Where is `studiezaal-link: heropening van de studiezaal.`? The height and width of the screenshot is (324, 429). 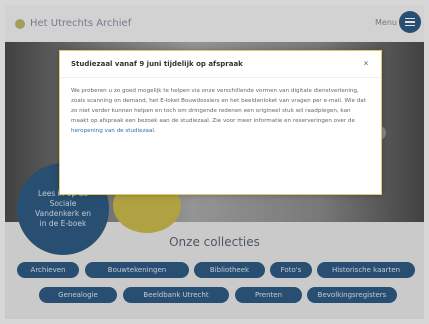 studiezaal-link: heropening van de studiezaal. is located at coordinates (113, 131).